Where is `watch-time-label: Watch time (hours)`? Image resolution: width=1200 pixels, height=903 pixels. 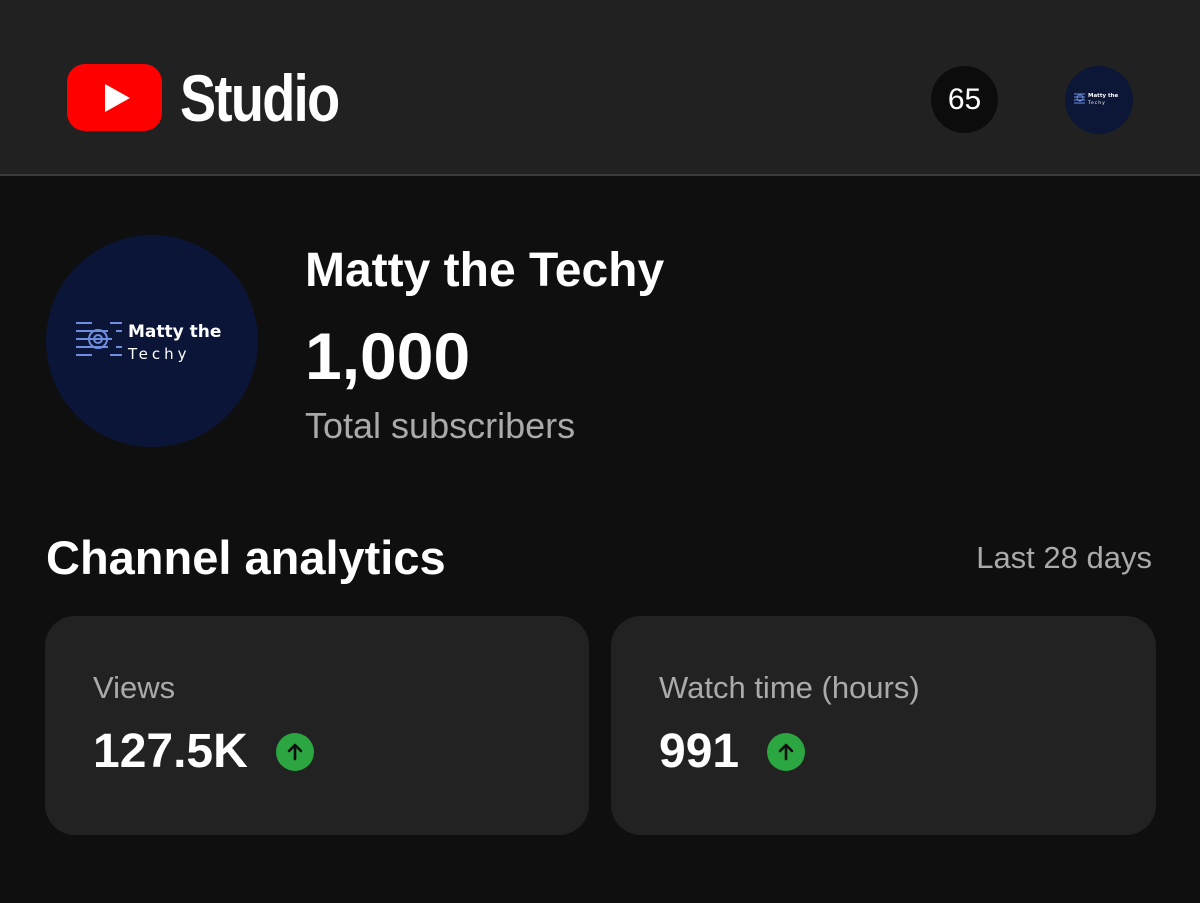 watch-time-label: Watch time (hours) is located at coordinates (789, 687).